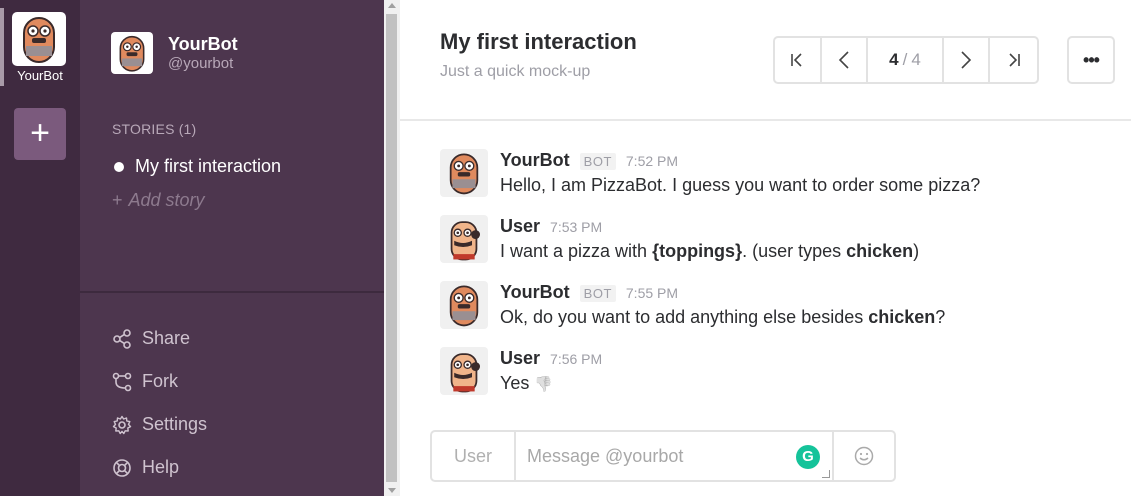 This screenshot has width=1131, height=496. What do you see at coordinates (808, 457) in the screenshot?
I see `grammarly-icon: G` at bounding box center [808, 457].